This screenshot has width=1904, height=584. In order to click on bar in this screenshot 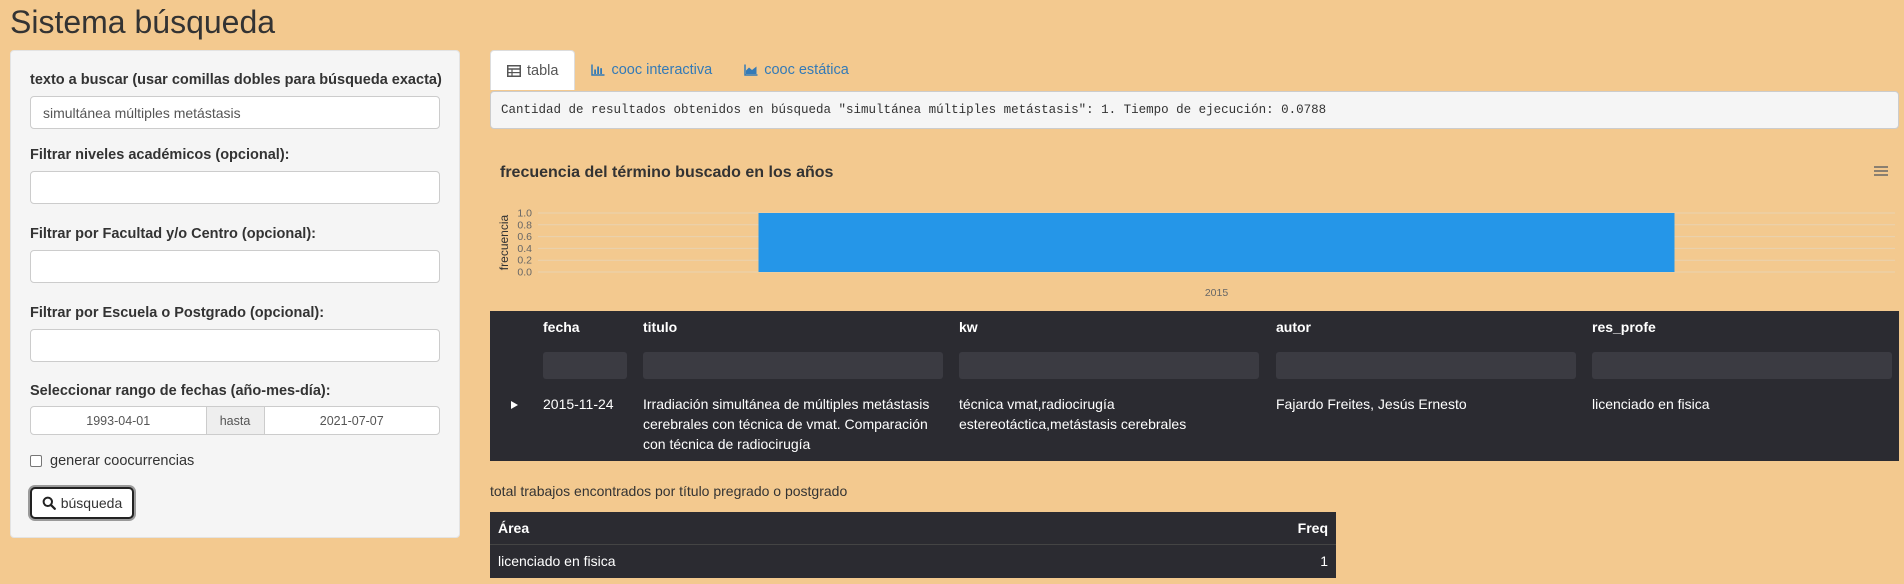, I will do `click(1216, 242)`.